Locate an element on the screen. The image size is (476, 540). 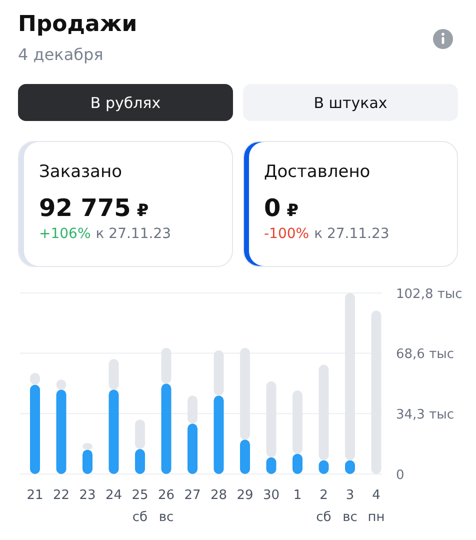
axis-tick-label: 3 вс is located at coordinates (350, 506).